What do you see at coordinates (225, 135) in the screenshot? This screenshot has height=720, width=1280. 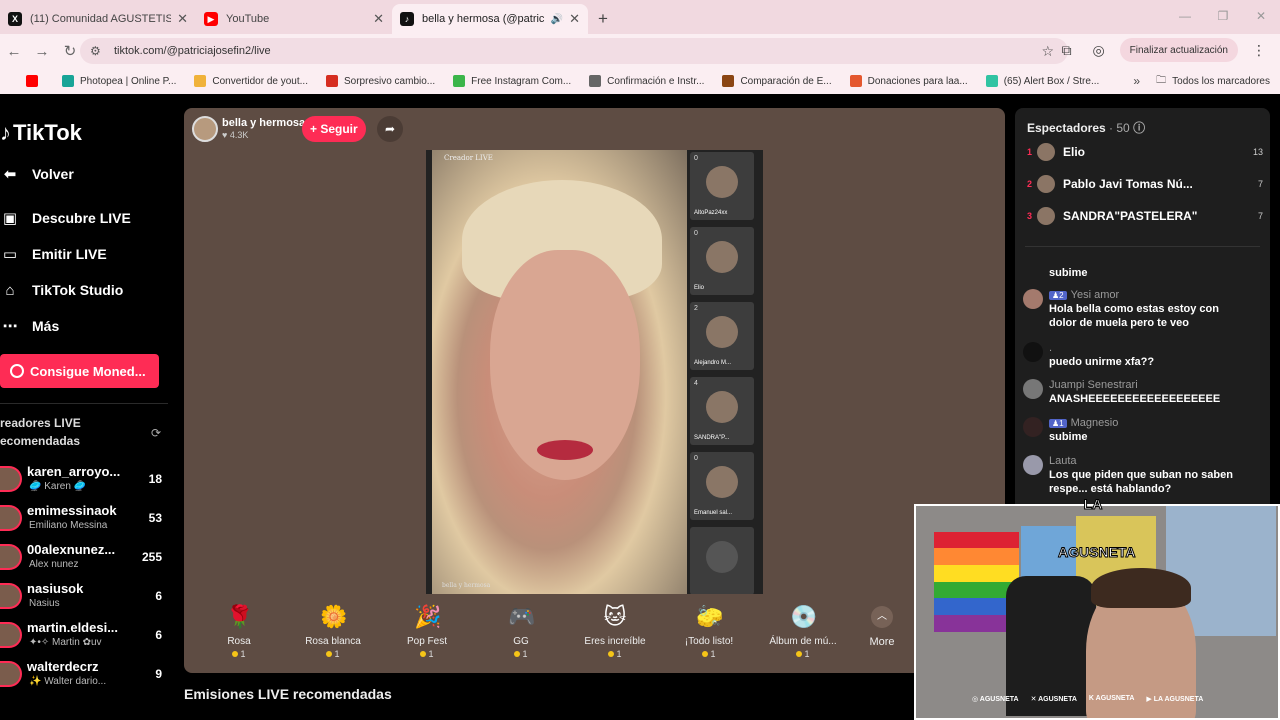 I see `heart-icon: ♥` at bounding box center [225, 135].